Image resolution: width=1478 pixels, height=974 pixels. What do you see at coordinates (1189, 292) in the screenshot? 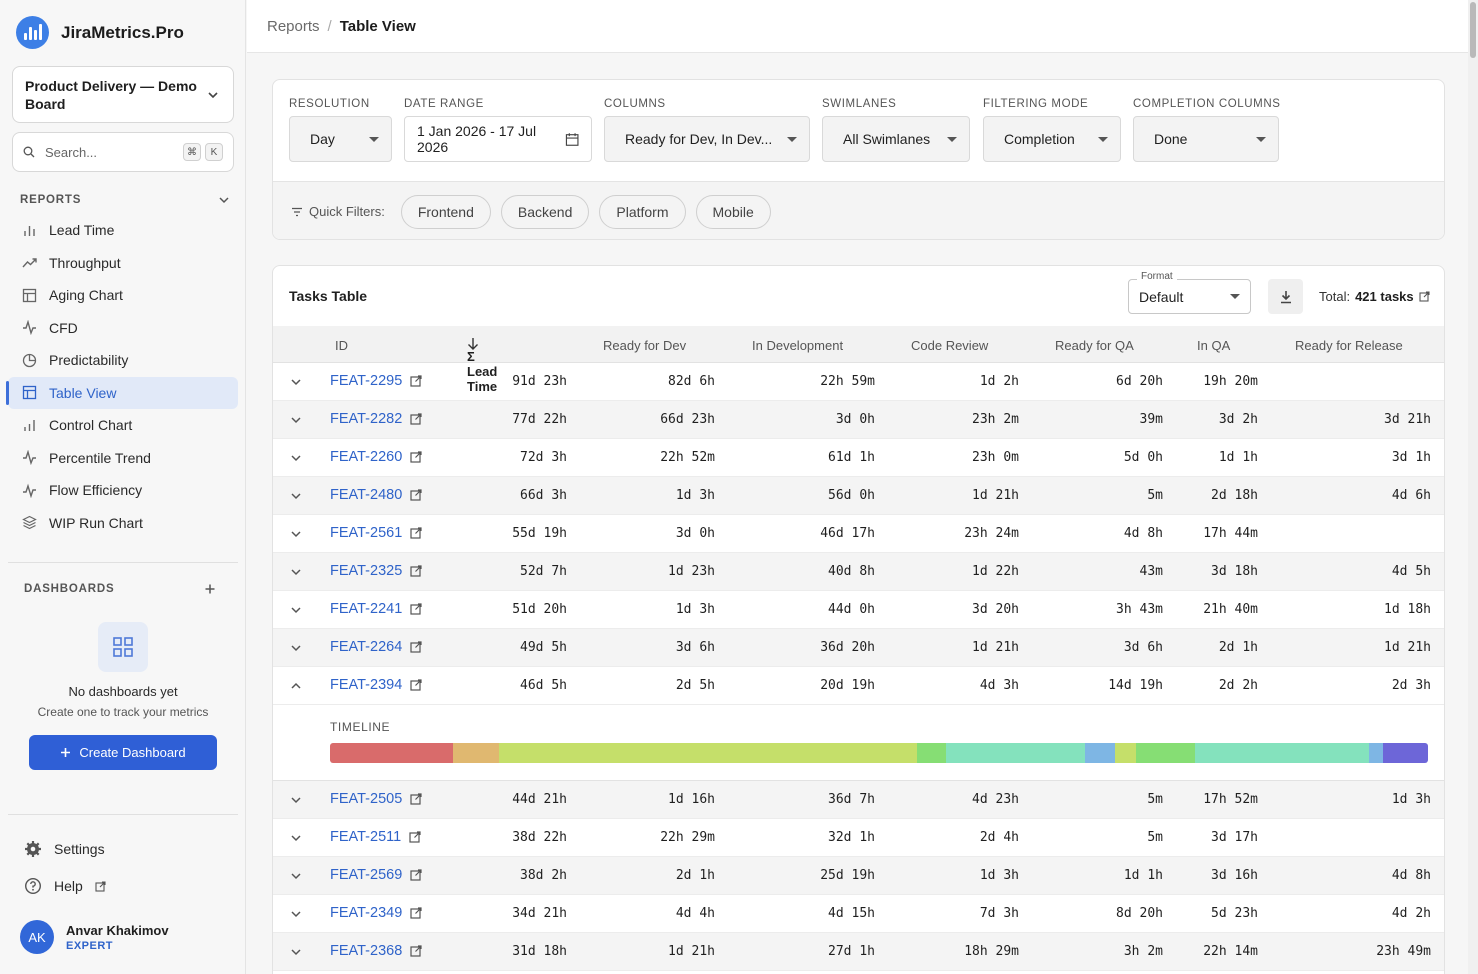
I see `format-select: Format Default` at bounding box center [1189, 292].